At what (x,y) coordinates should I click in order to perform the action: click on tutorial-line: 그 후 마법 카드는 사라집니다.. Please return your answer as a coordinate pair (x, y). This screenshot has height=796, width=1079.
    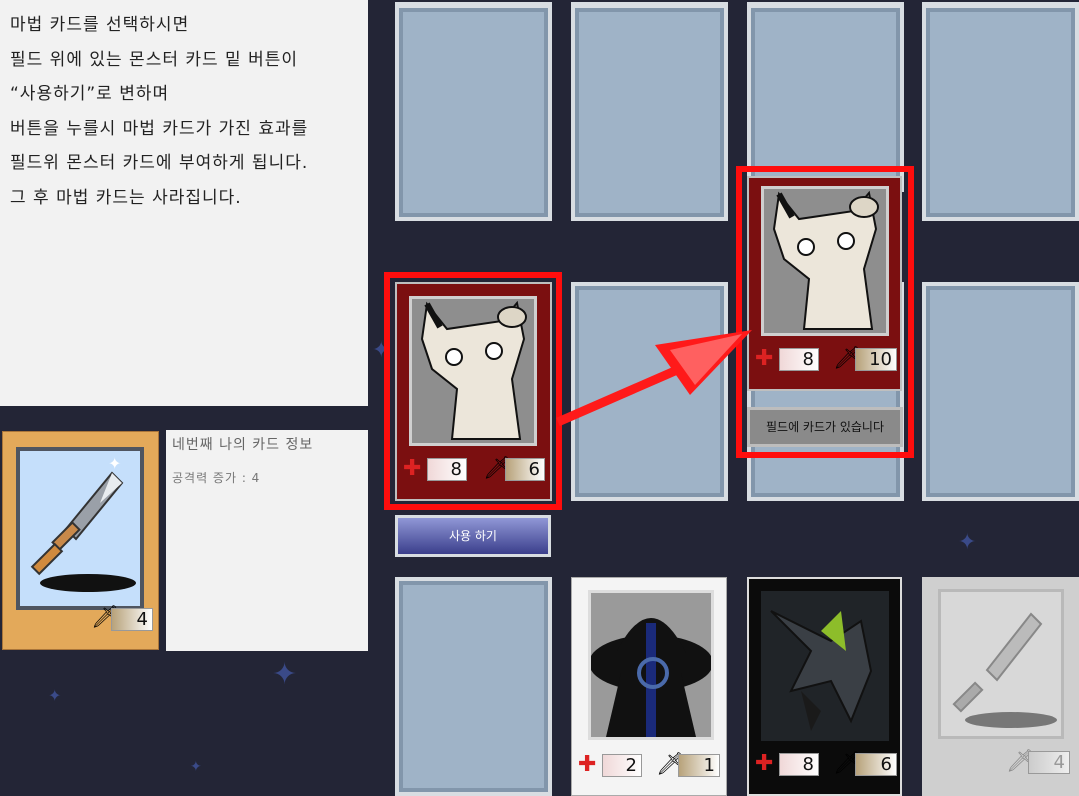
    Looking at the image, I should click on (126, 197).